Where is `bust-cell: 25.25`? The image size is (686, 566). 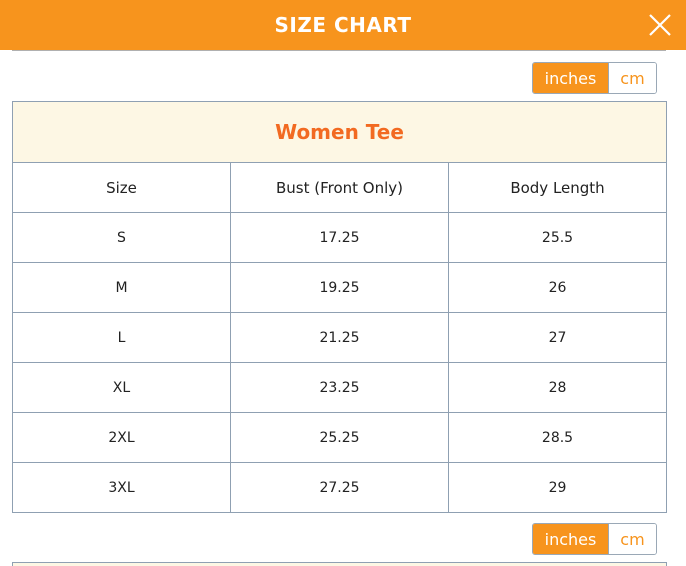 bust-cell: 25.25 is located at coordinates (339, 437).